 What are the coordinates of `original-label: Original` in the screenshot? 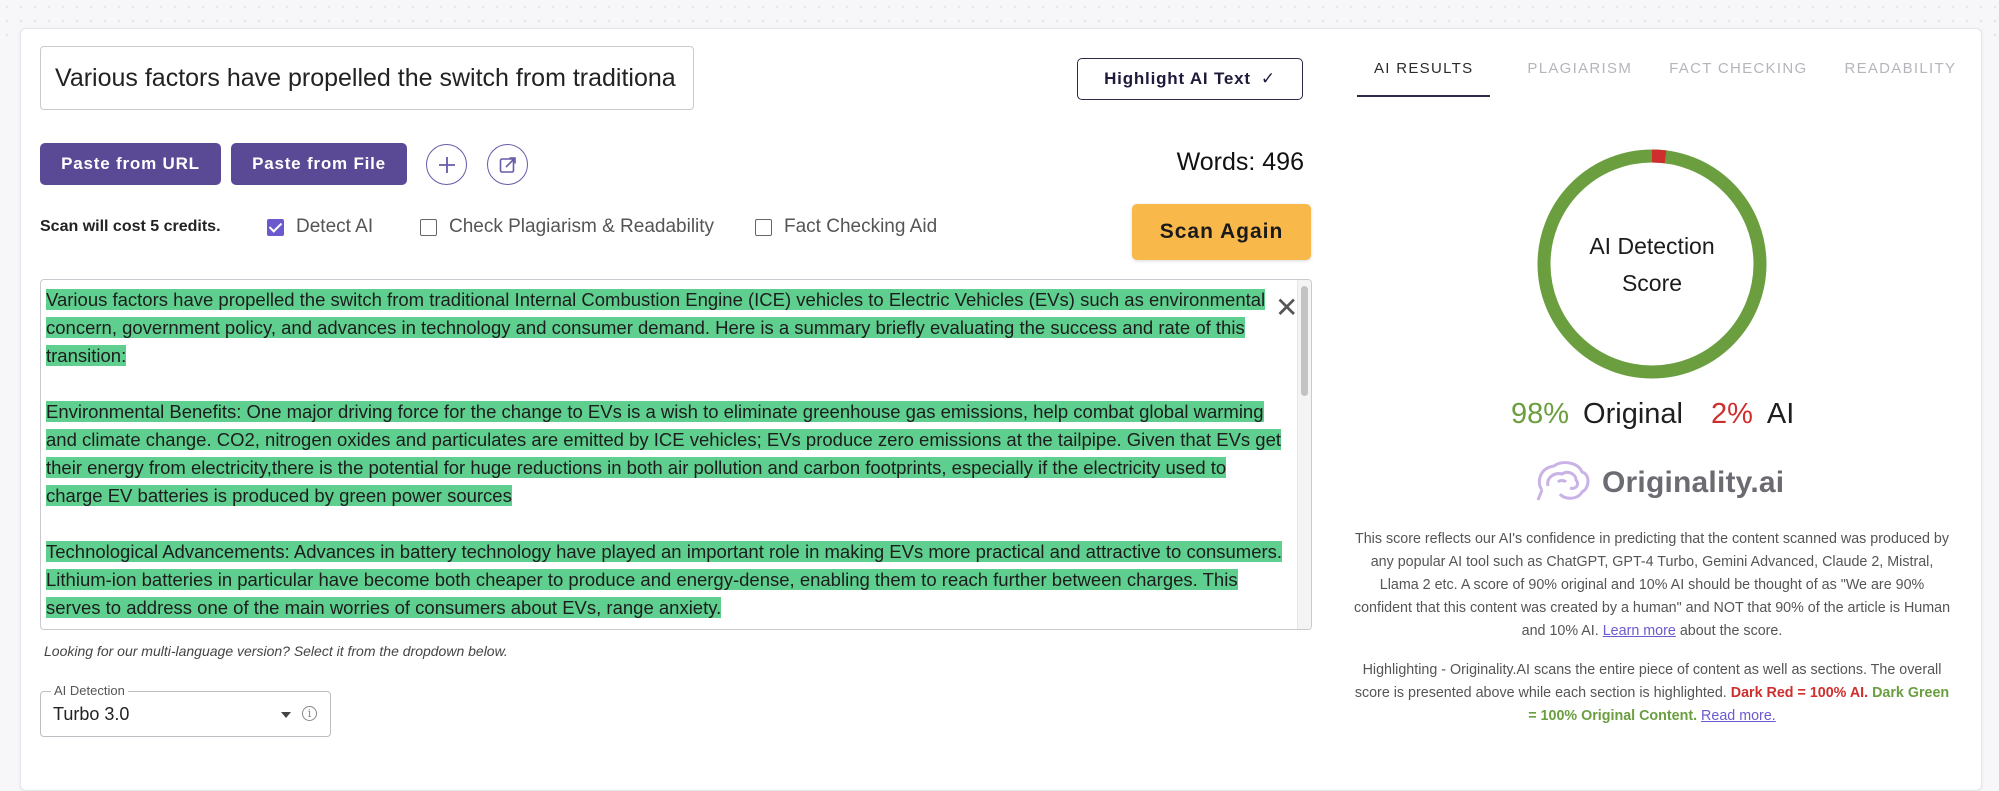 It's located at (1633, 414).